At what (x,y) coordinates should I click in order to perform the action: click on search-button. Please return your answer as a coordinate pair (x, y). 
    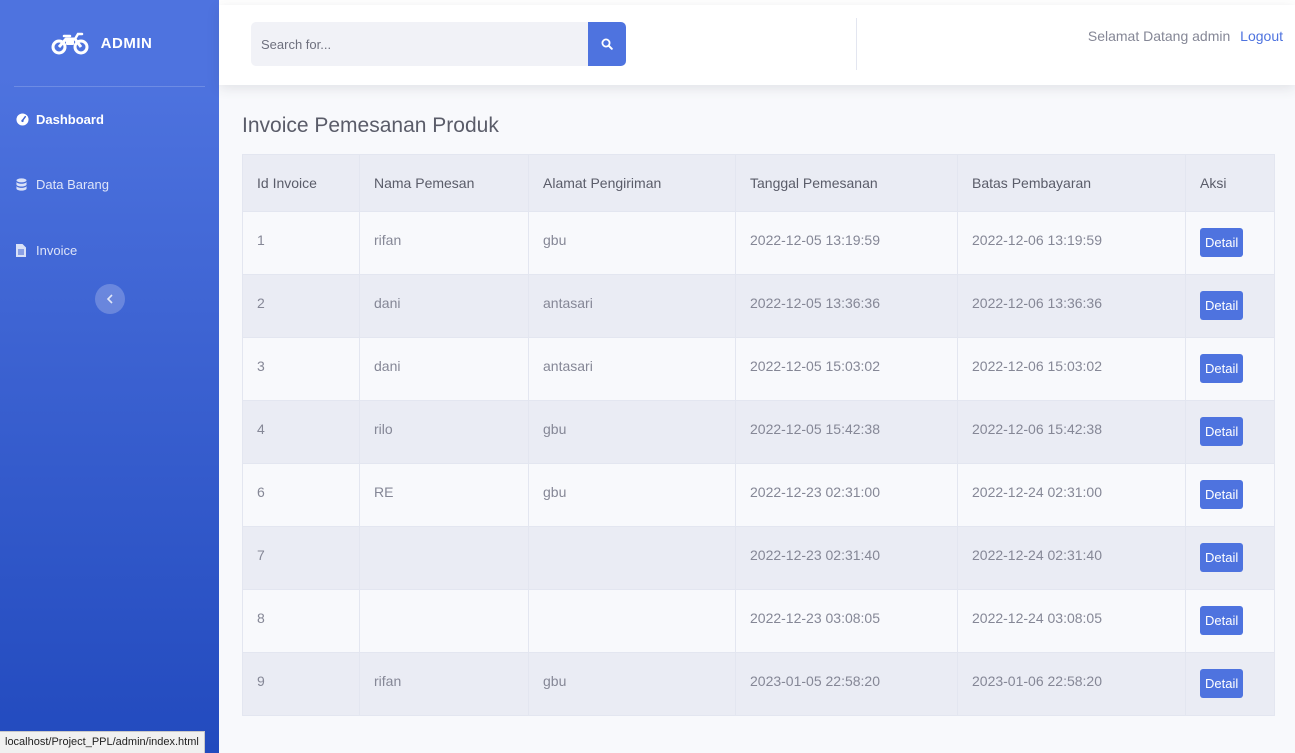
    Looking at the image, I should click on (607, 44).